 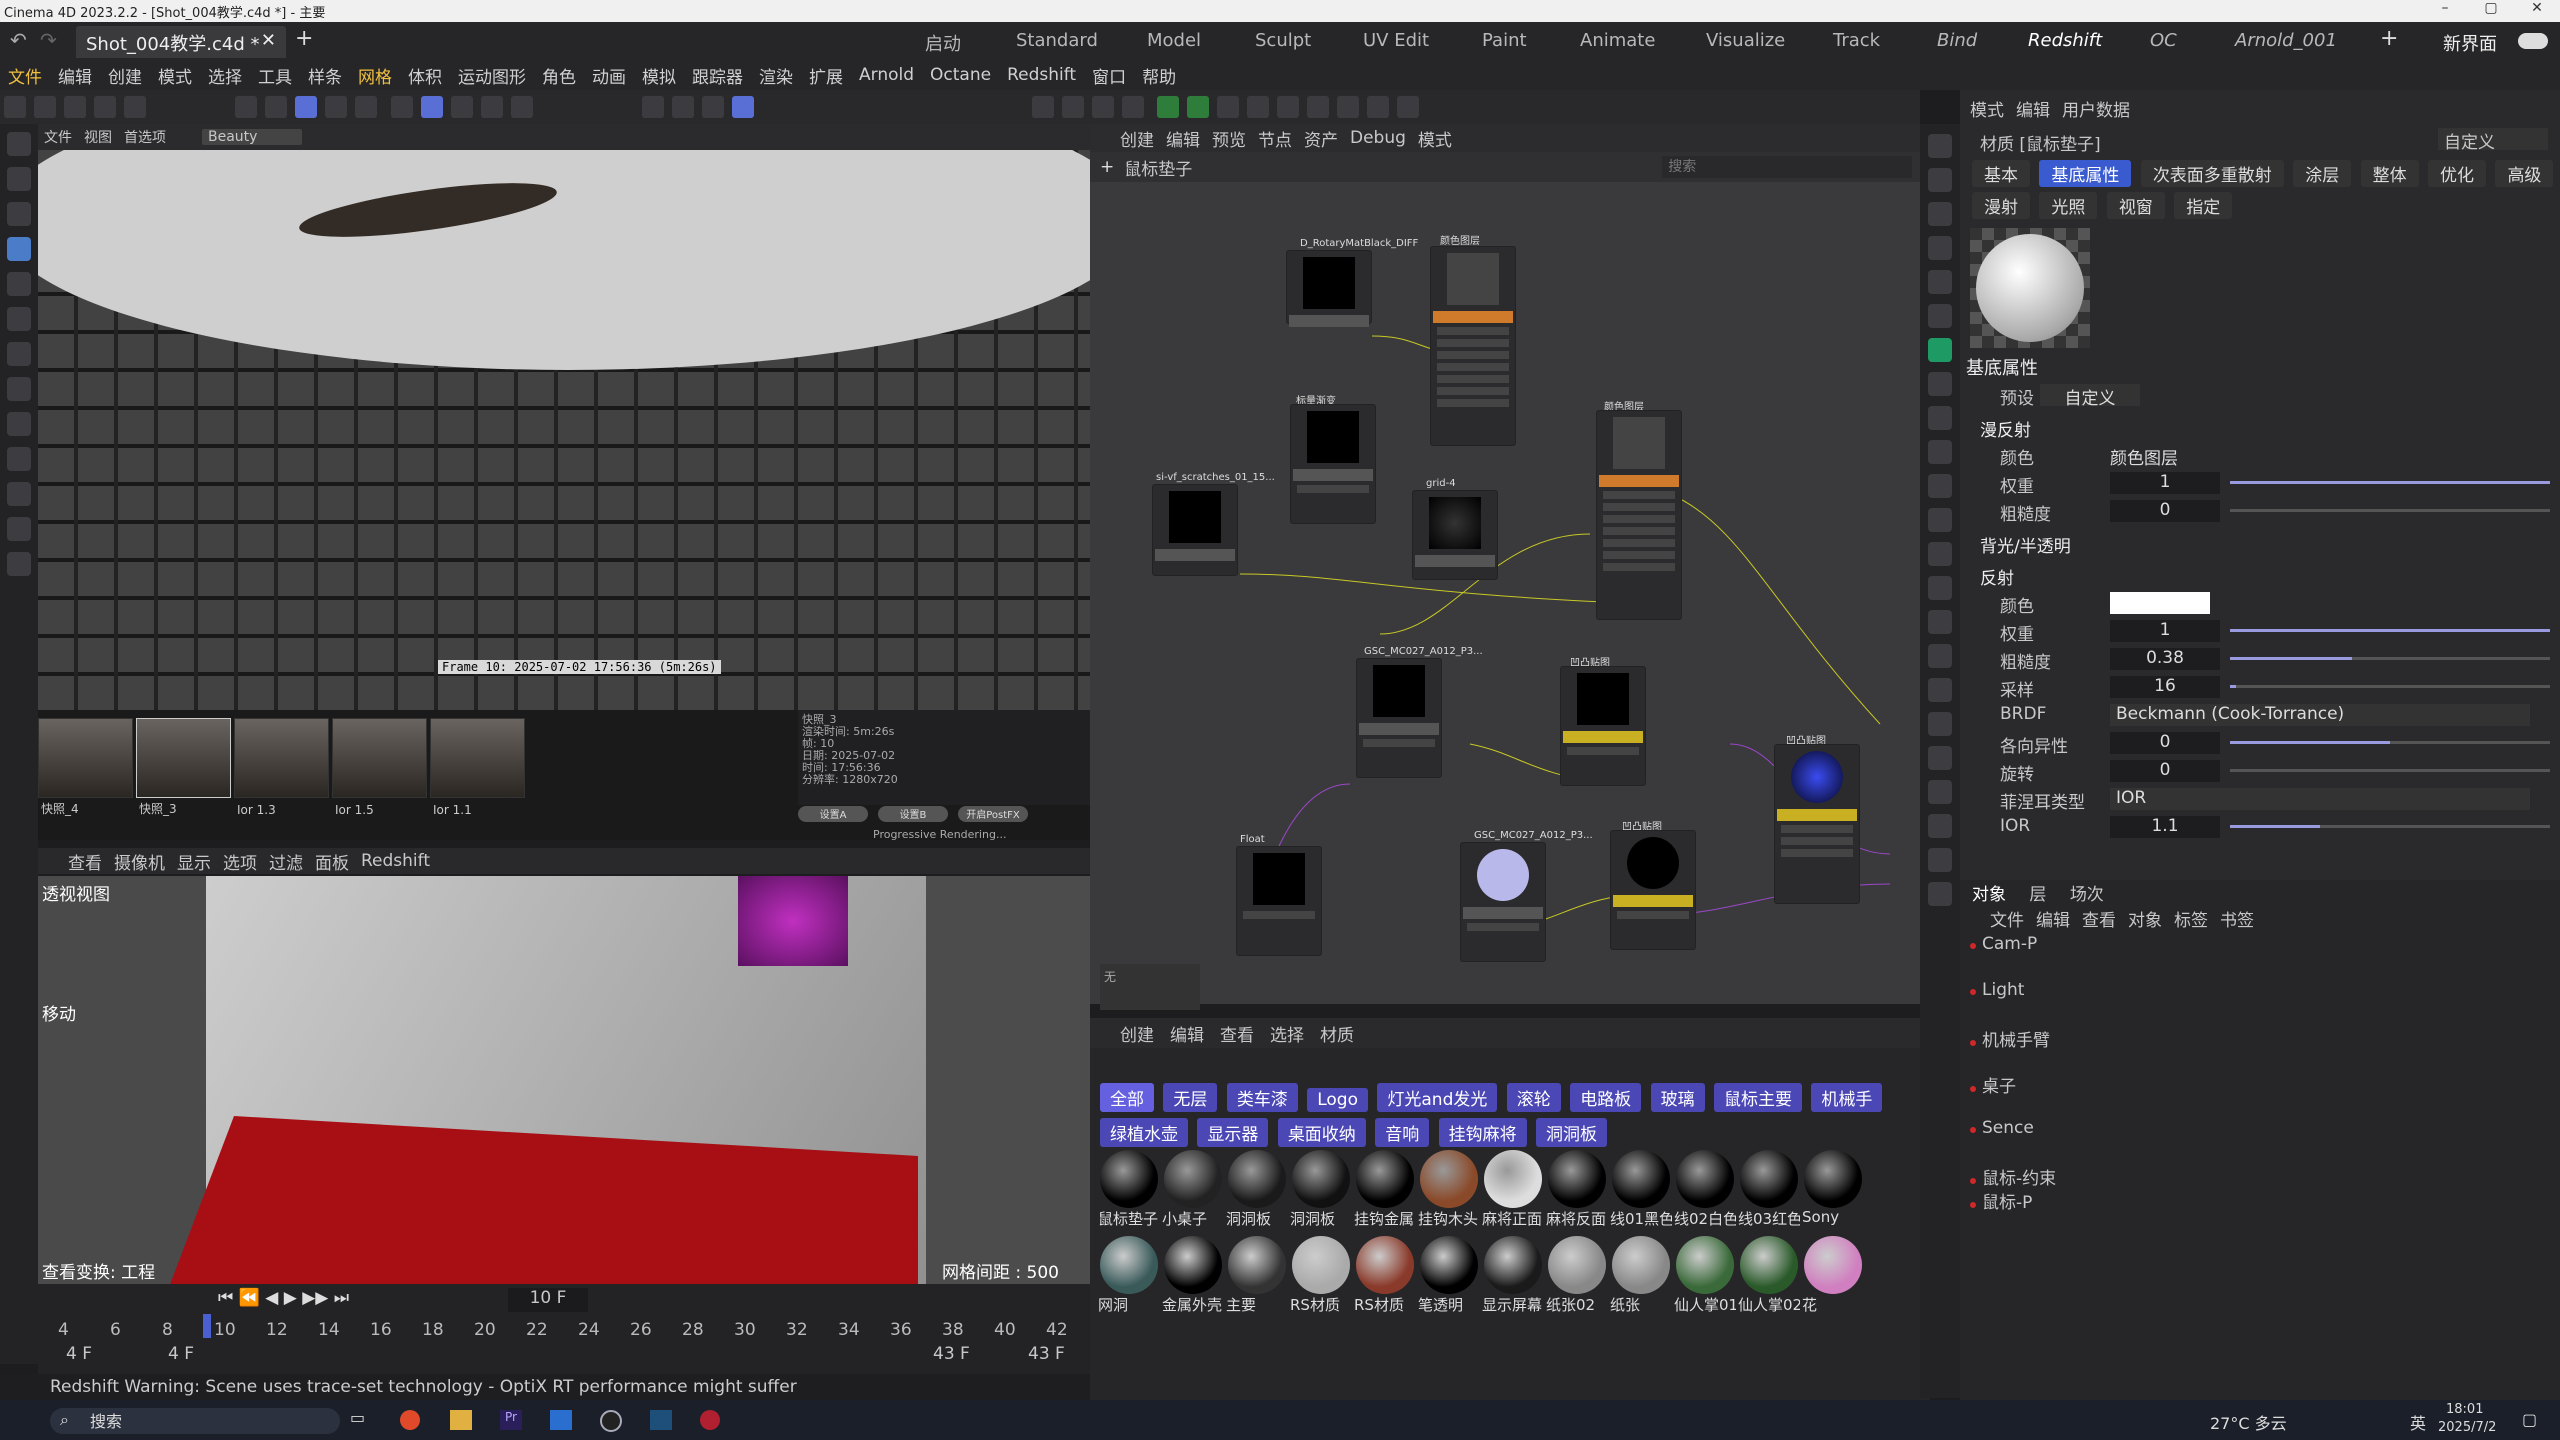 I want to click on om-menu-bookmarks: 书签, so click(x=2237, y=918).